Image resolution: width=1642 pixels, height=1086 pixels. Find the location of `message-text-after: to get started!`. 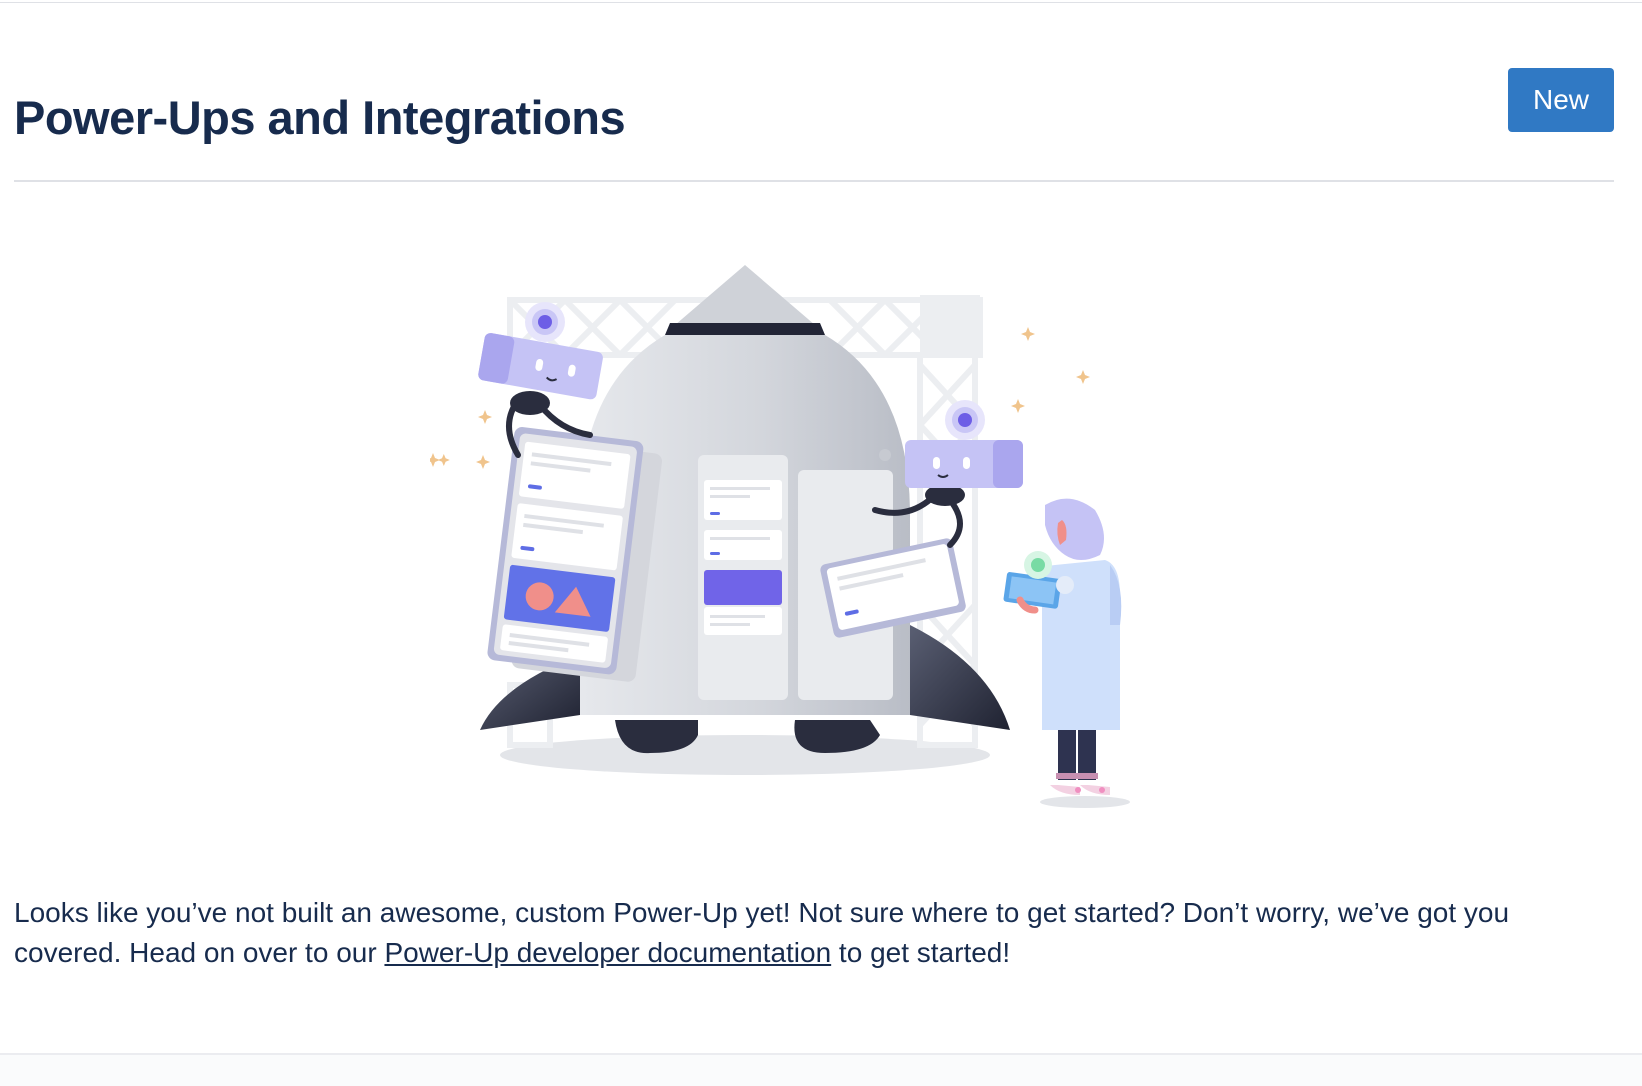

message-text-after: to get started! is located at coordinates (921, 952).